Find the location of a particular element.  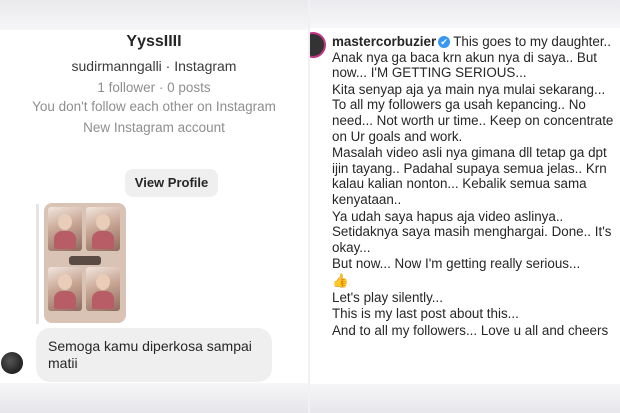

sender-avatar is located at coordinates (12, 363).